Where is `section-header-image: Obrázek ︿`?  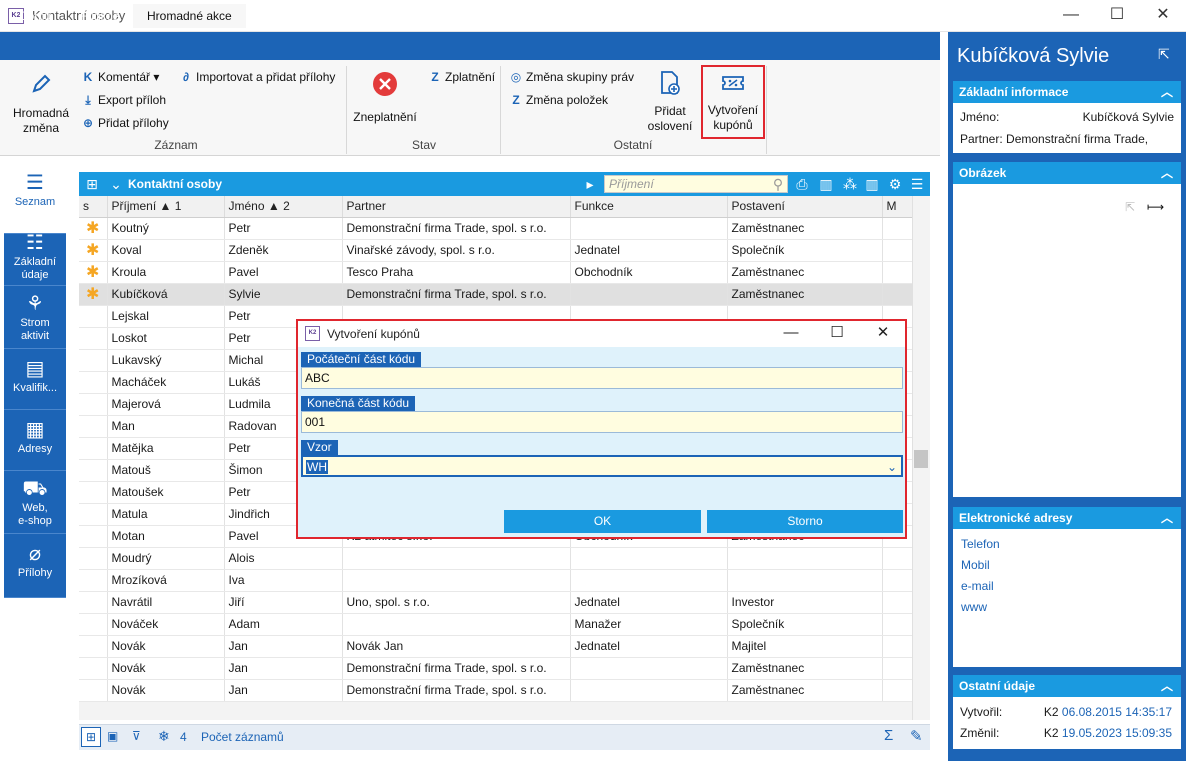 section-header-image: Obrázek ︿ is located at coordinates (1067, 173).